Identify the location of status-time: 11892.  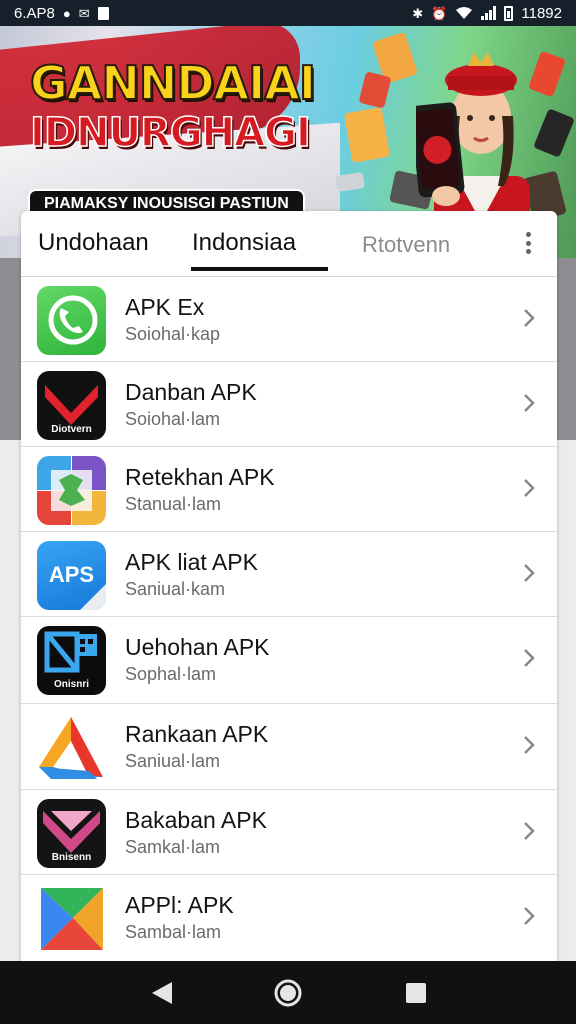
(541, 13).